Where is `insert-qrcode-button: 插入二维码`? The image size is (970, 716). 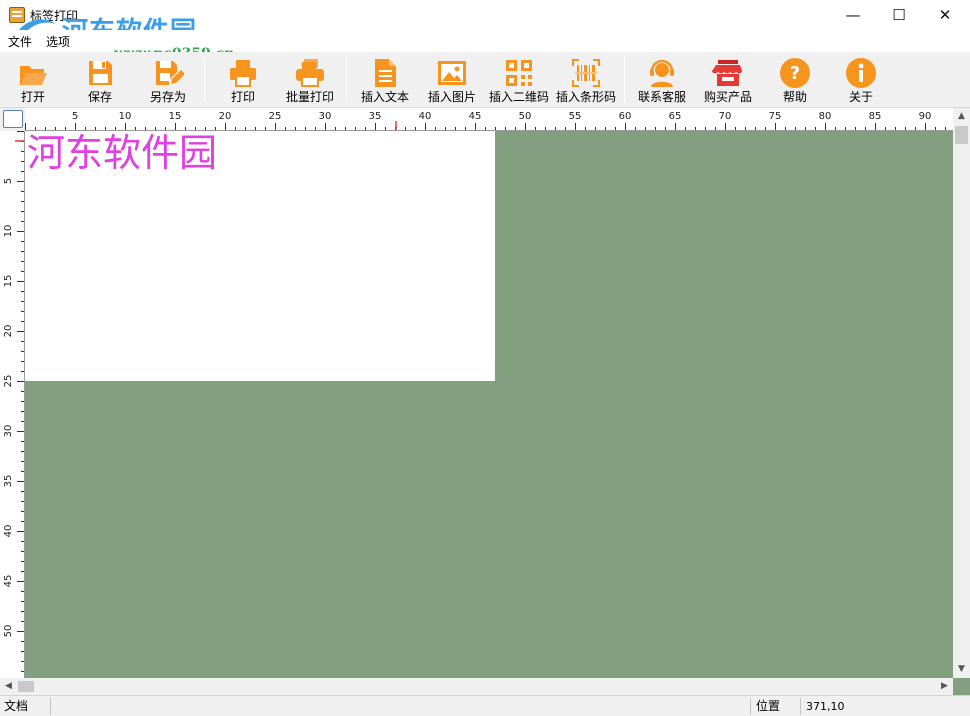
insert-qrcode-button: 插入二维码 is located at coordinates (519, 79).